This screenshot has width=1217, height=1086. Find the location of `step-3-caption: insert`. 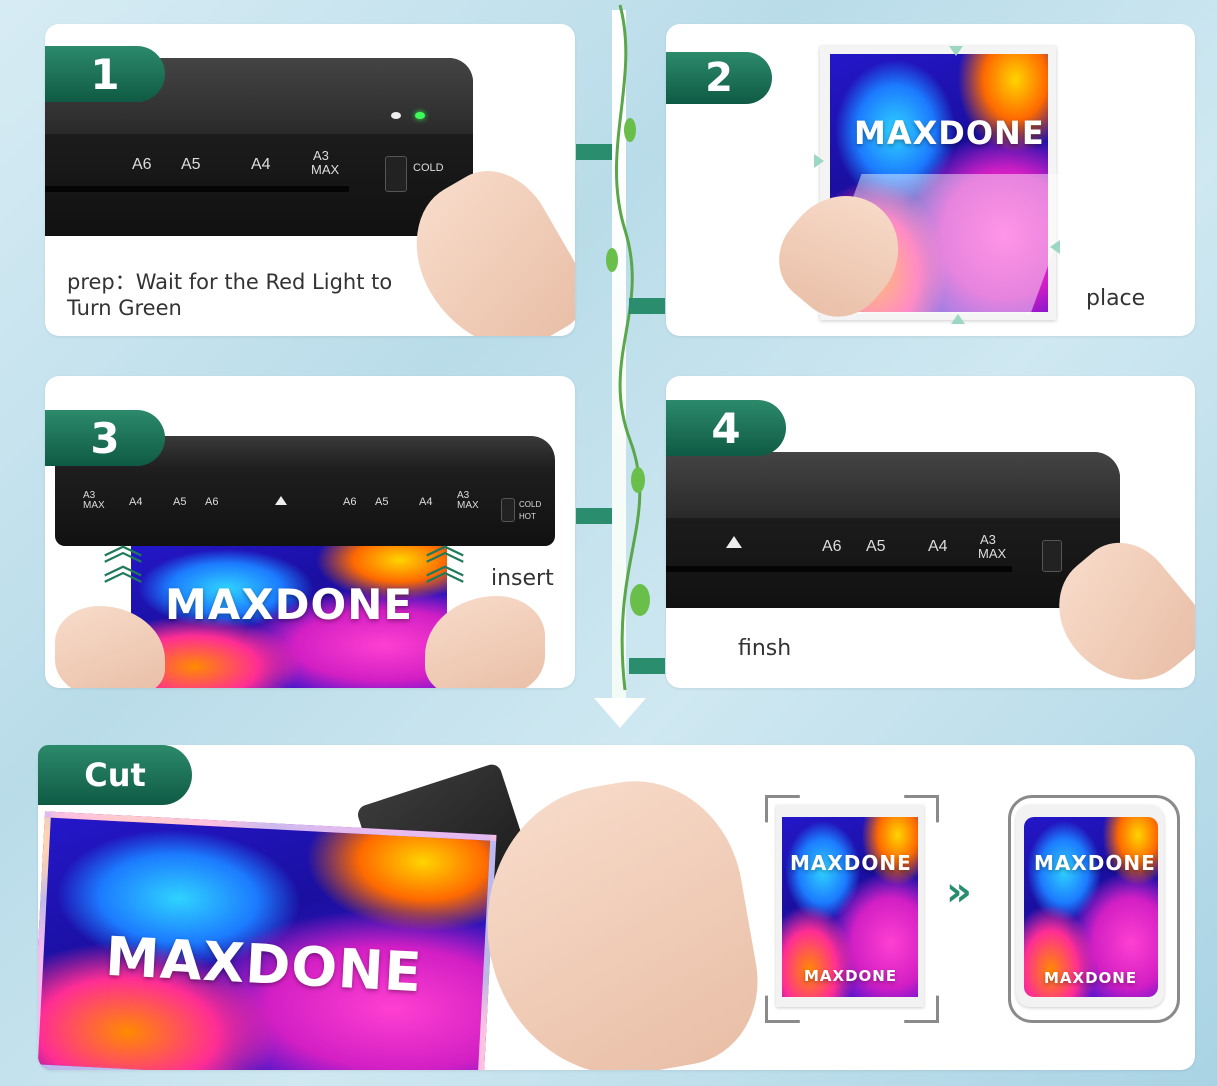

step-3-caption: insert is located at coordinates (522, 578).